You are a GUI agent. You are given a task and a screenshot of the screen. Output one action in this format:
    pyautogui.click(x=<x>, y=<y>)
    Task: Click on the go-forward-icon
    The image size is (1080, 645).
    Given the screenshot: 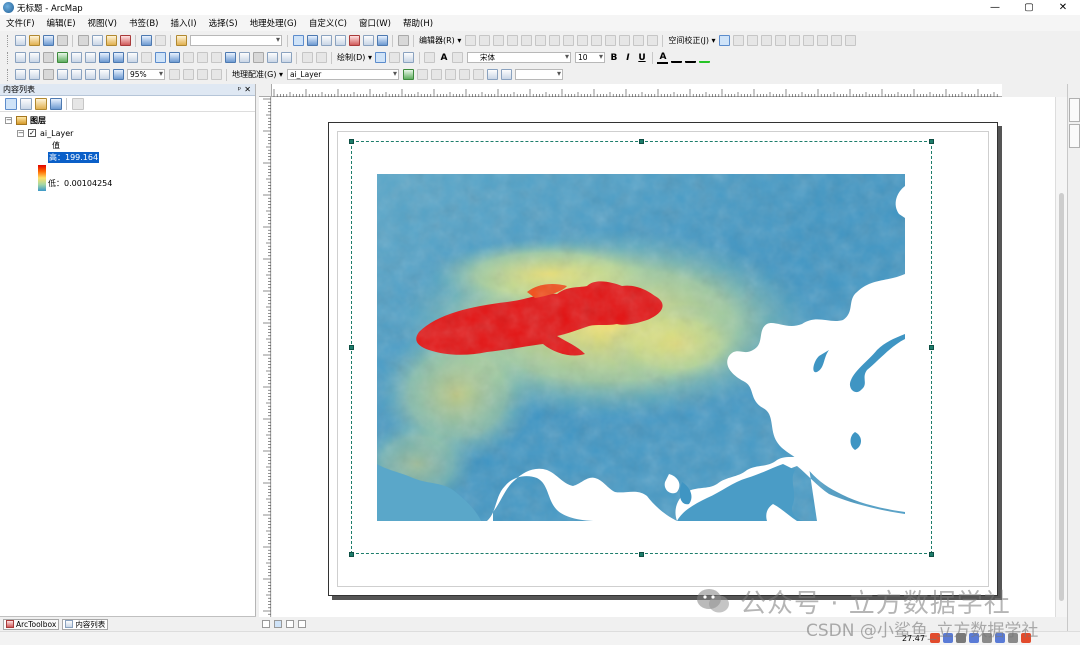 What is the action you would take?
    pyautogui.click(x=118, y=57)
    